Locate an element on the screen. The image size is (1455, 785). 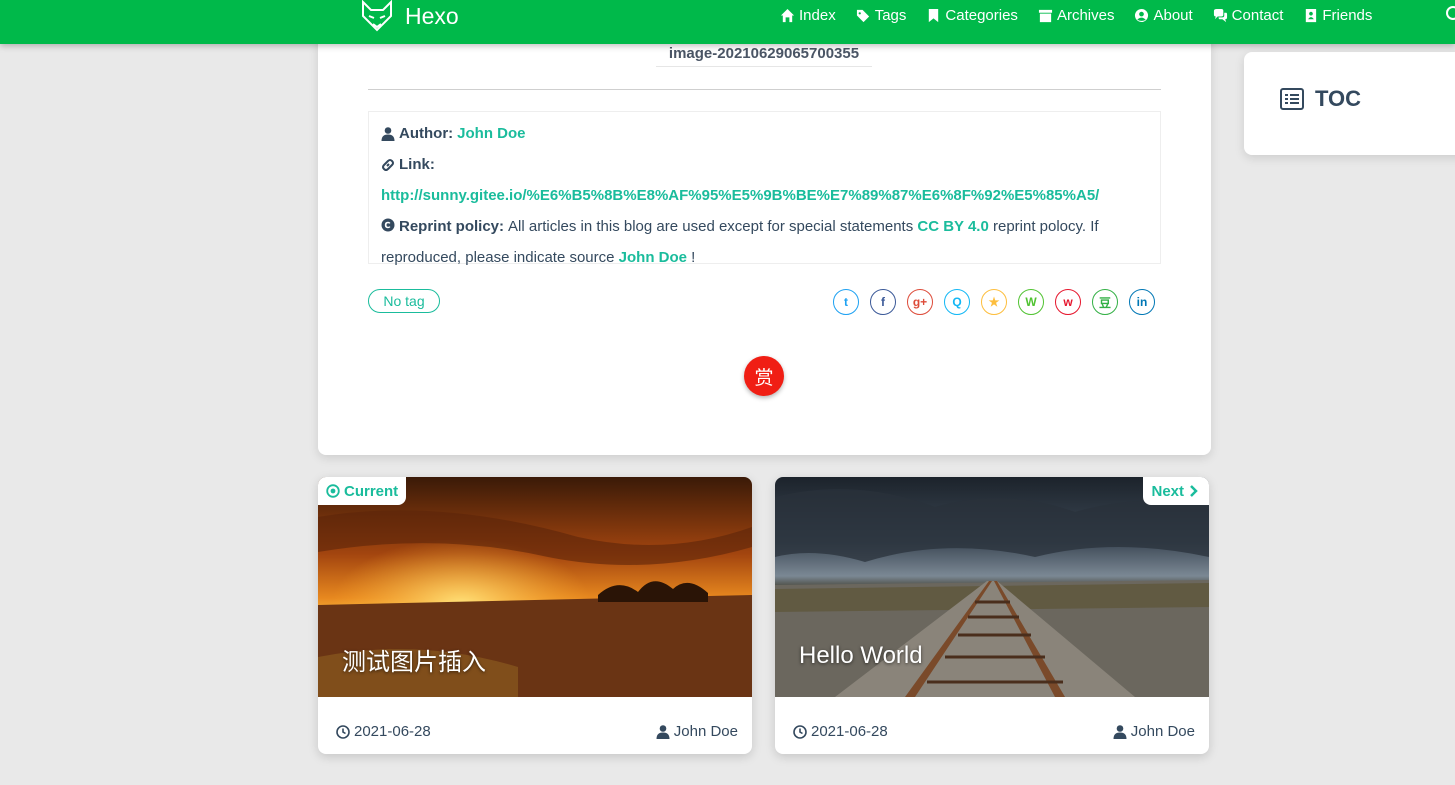
user-circle-icon is located at coordinates (1142, 15).